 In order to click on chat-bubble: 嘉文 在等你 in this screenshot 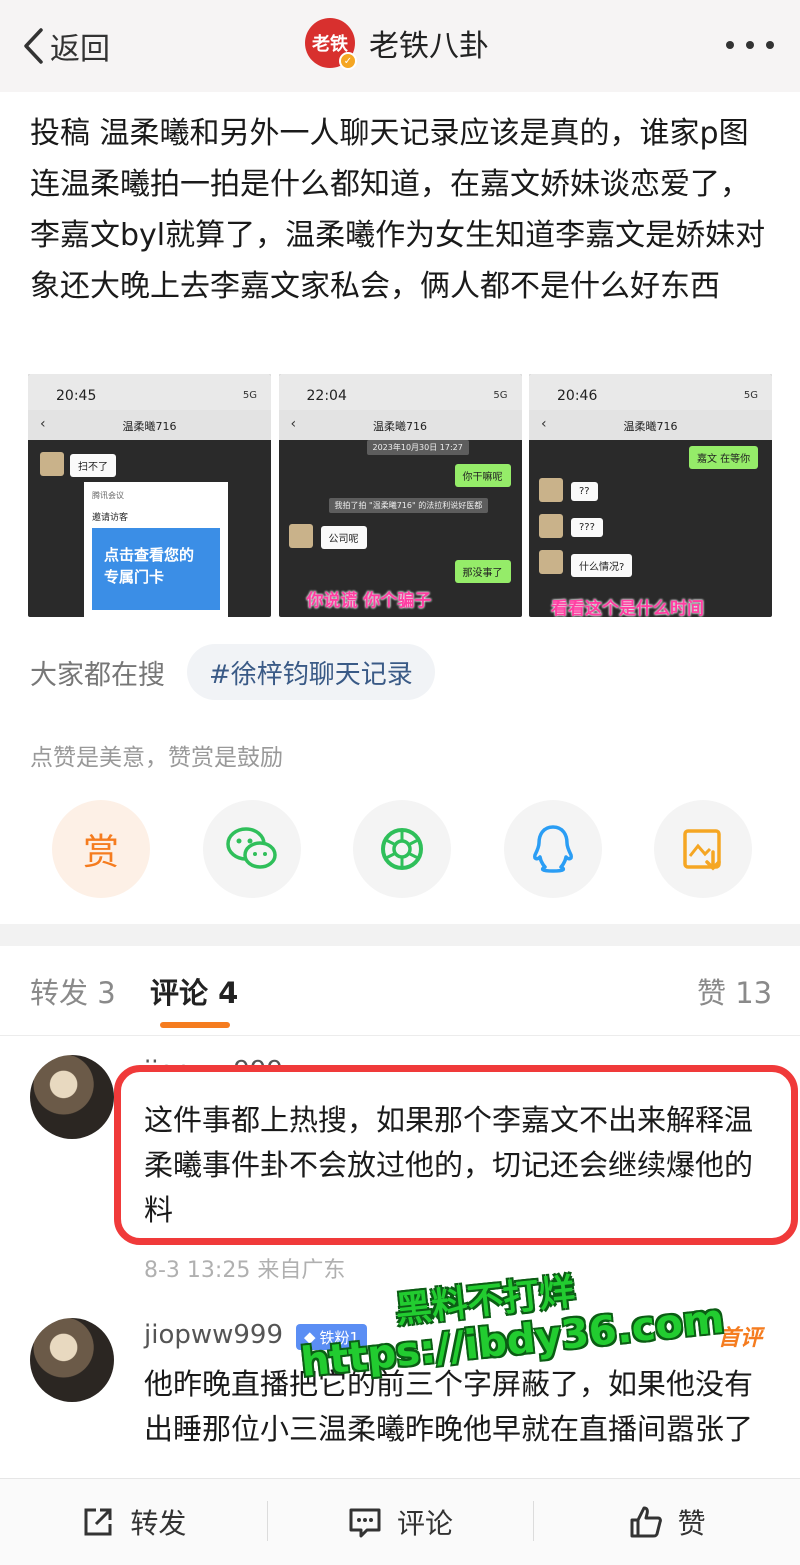, I will do `click(724, 457)`.